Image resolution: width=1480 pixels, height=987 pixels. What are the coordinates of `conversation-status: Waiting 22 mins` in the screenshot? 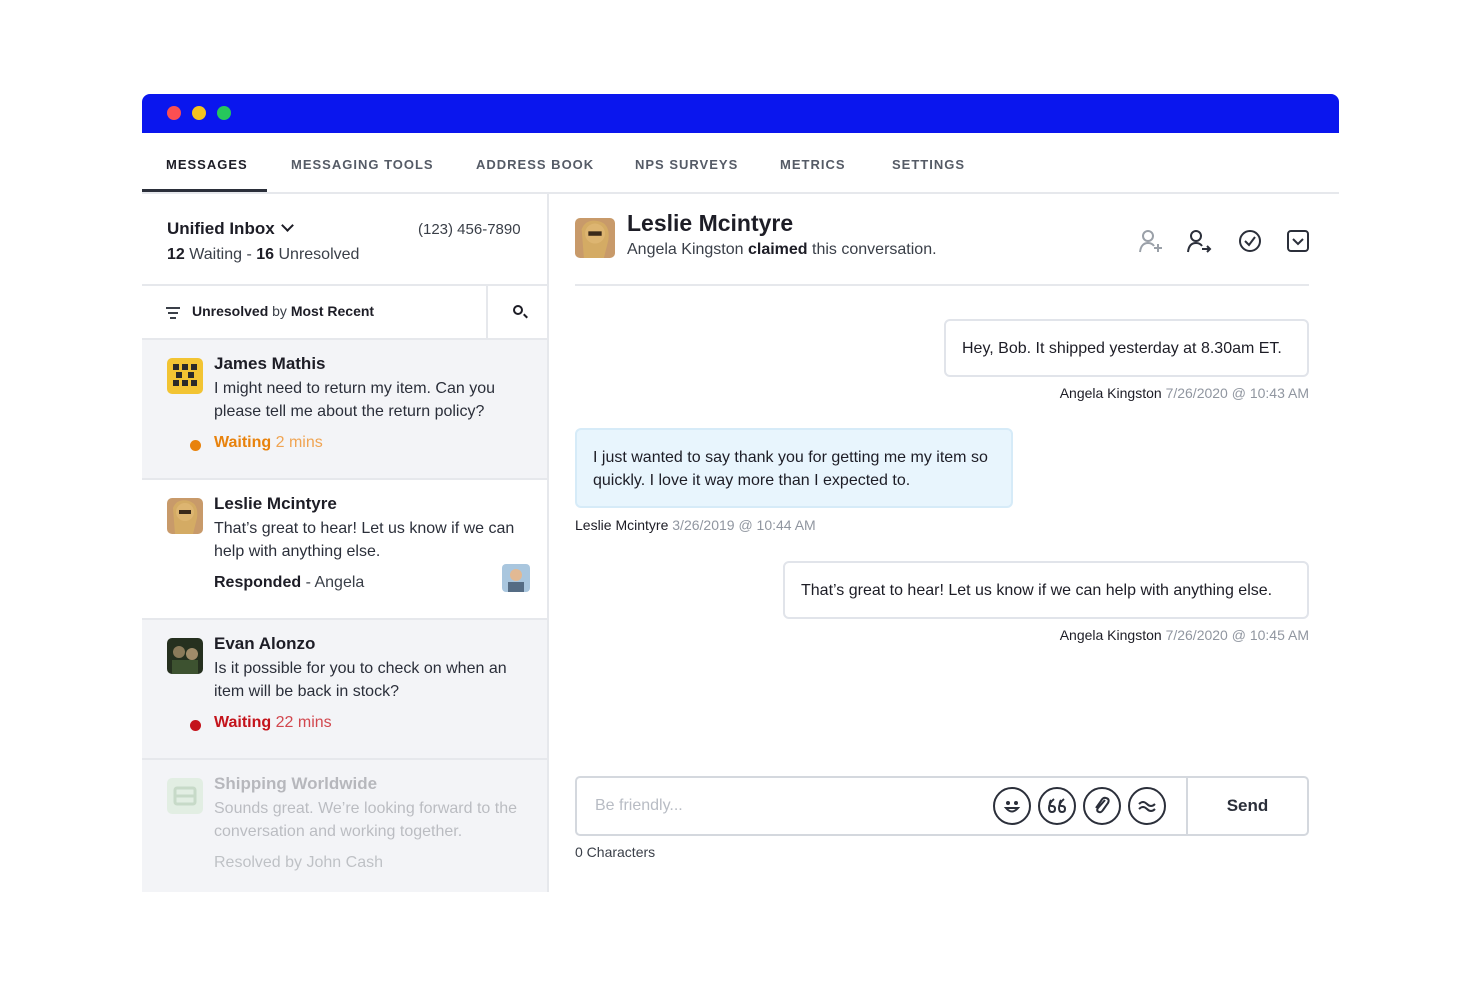 It's located at (273, 723).